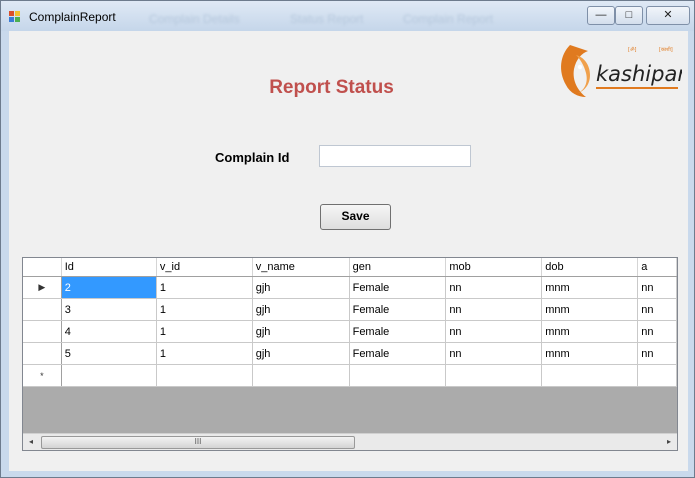 This screenshot has height=478, width=695. Describe the element at coordinates (395, 156) in the screenshot. I see `complain-id-input` at that location.